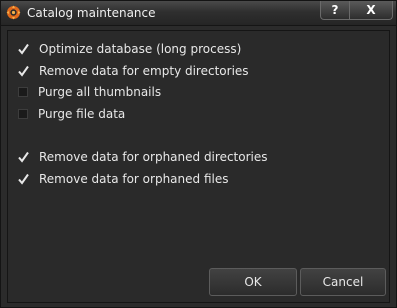 The image size is (397, 308). I want to click on ok-button: OK, so click(253, 282).